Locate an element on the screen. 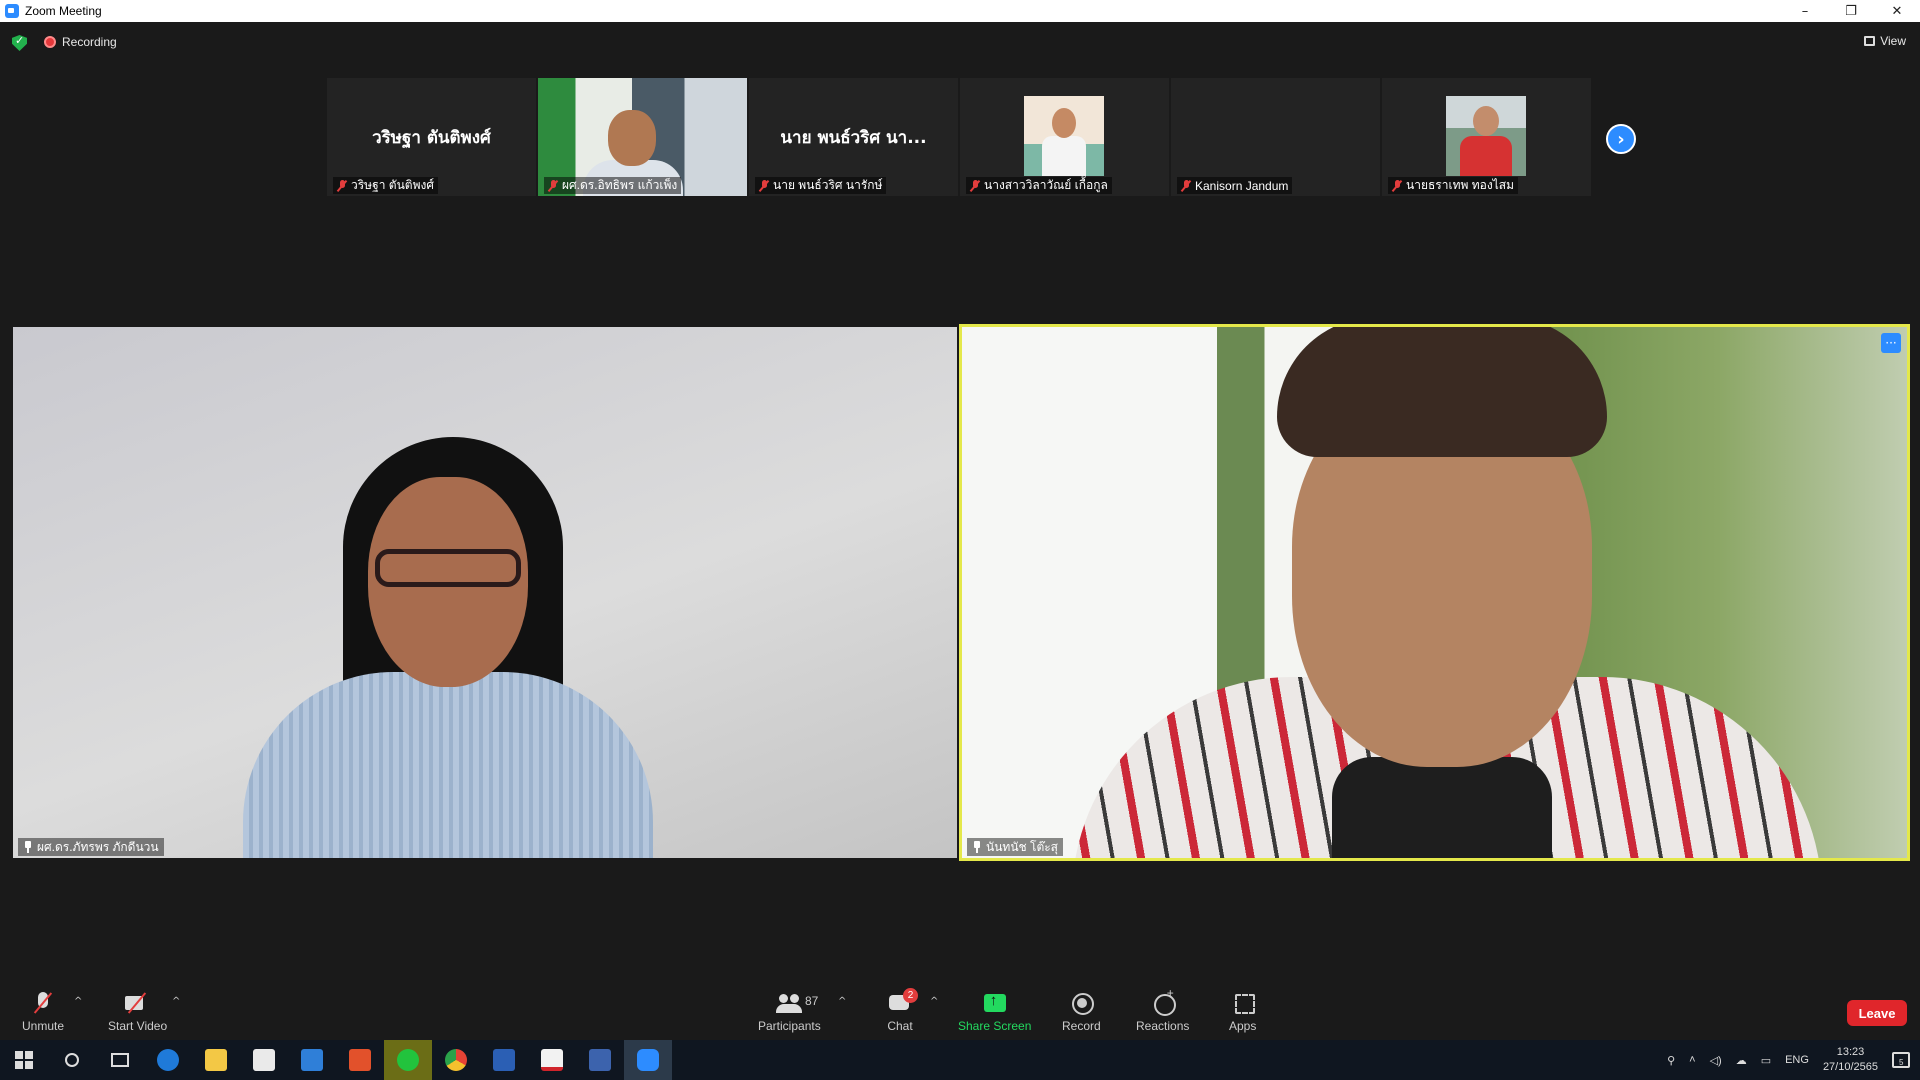 This screenshot has height=1080, width=1920. record-label: Record is located at coordinates (1081, 1026).